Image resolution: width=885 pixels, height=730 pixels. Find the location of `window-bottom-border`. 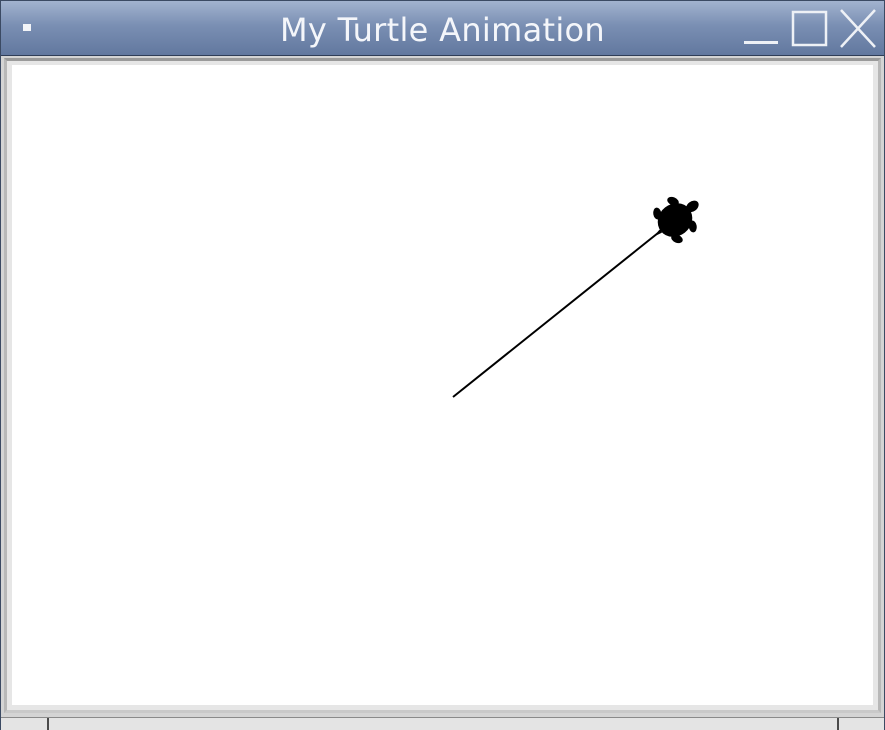

window-bottom-border is located at coordinates (442, 723).